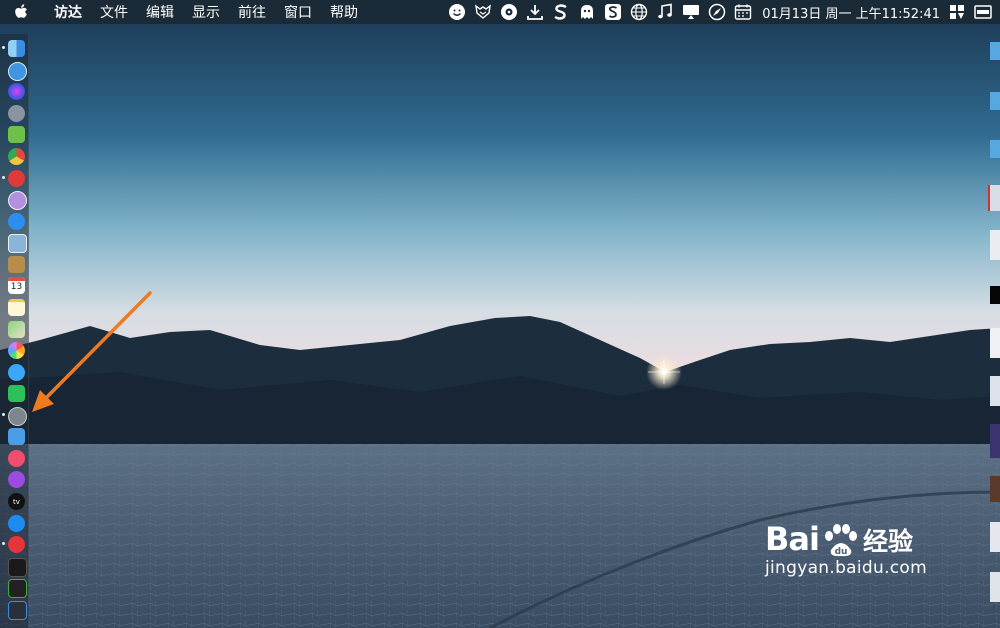 Image resolution: width=1000 pixels, height=628 pixels. Describe the element at coordinates (16, 350) in the screenshot. I see `photos-icon` at that location.